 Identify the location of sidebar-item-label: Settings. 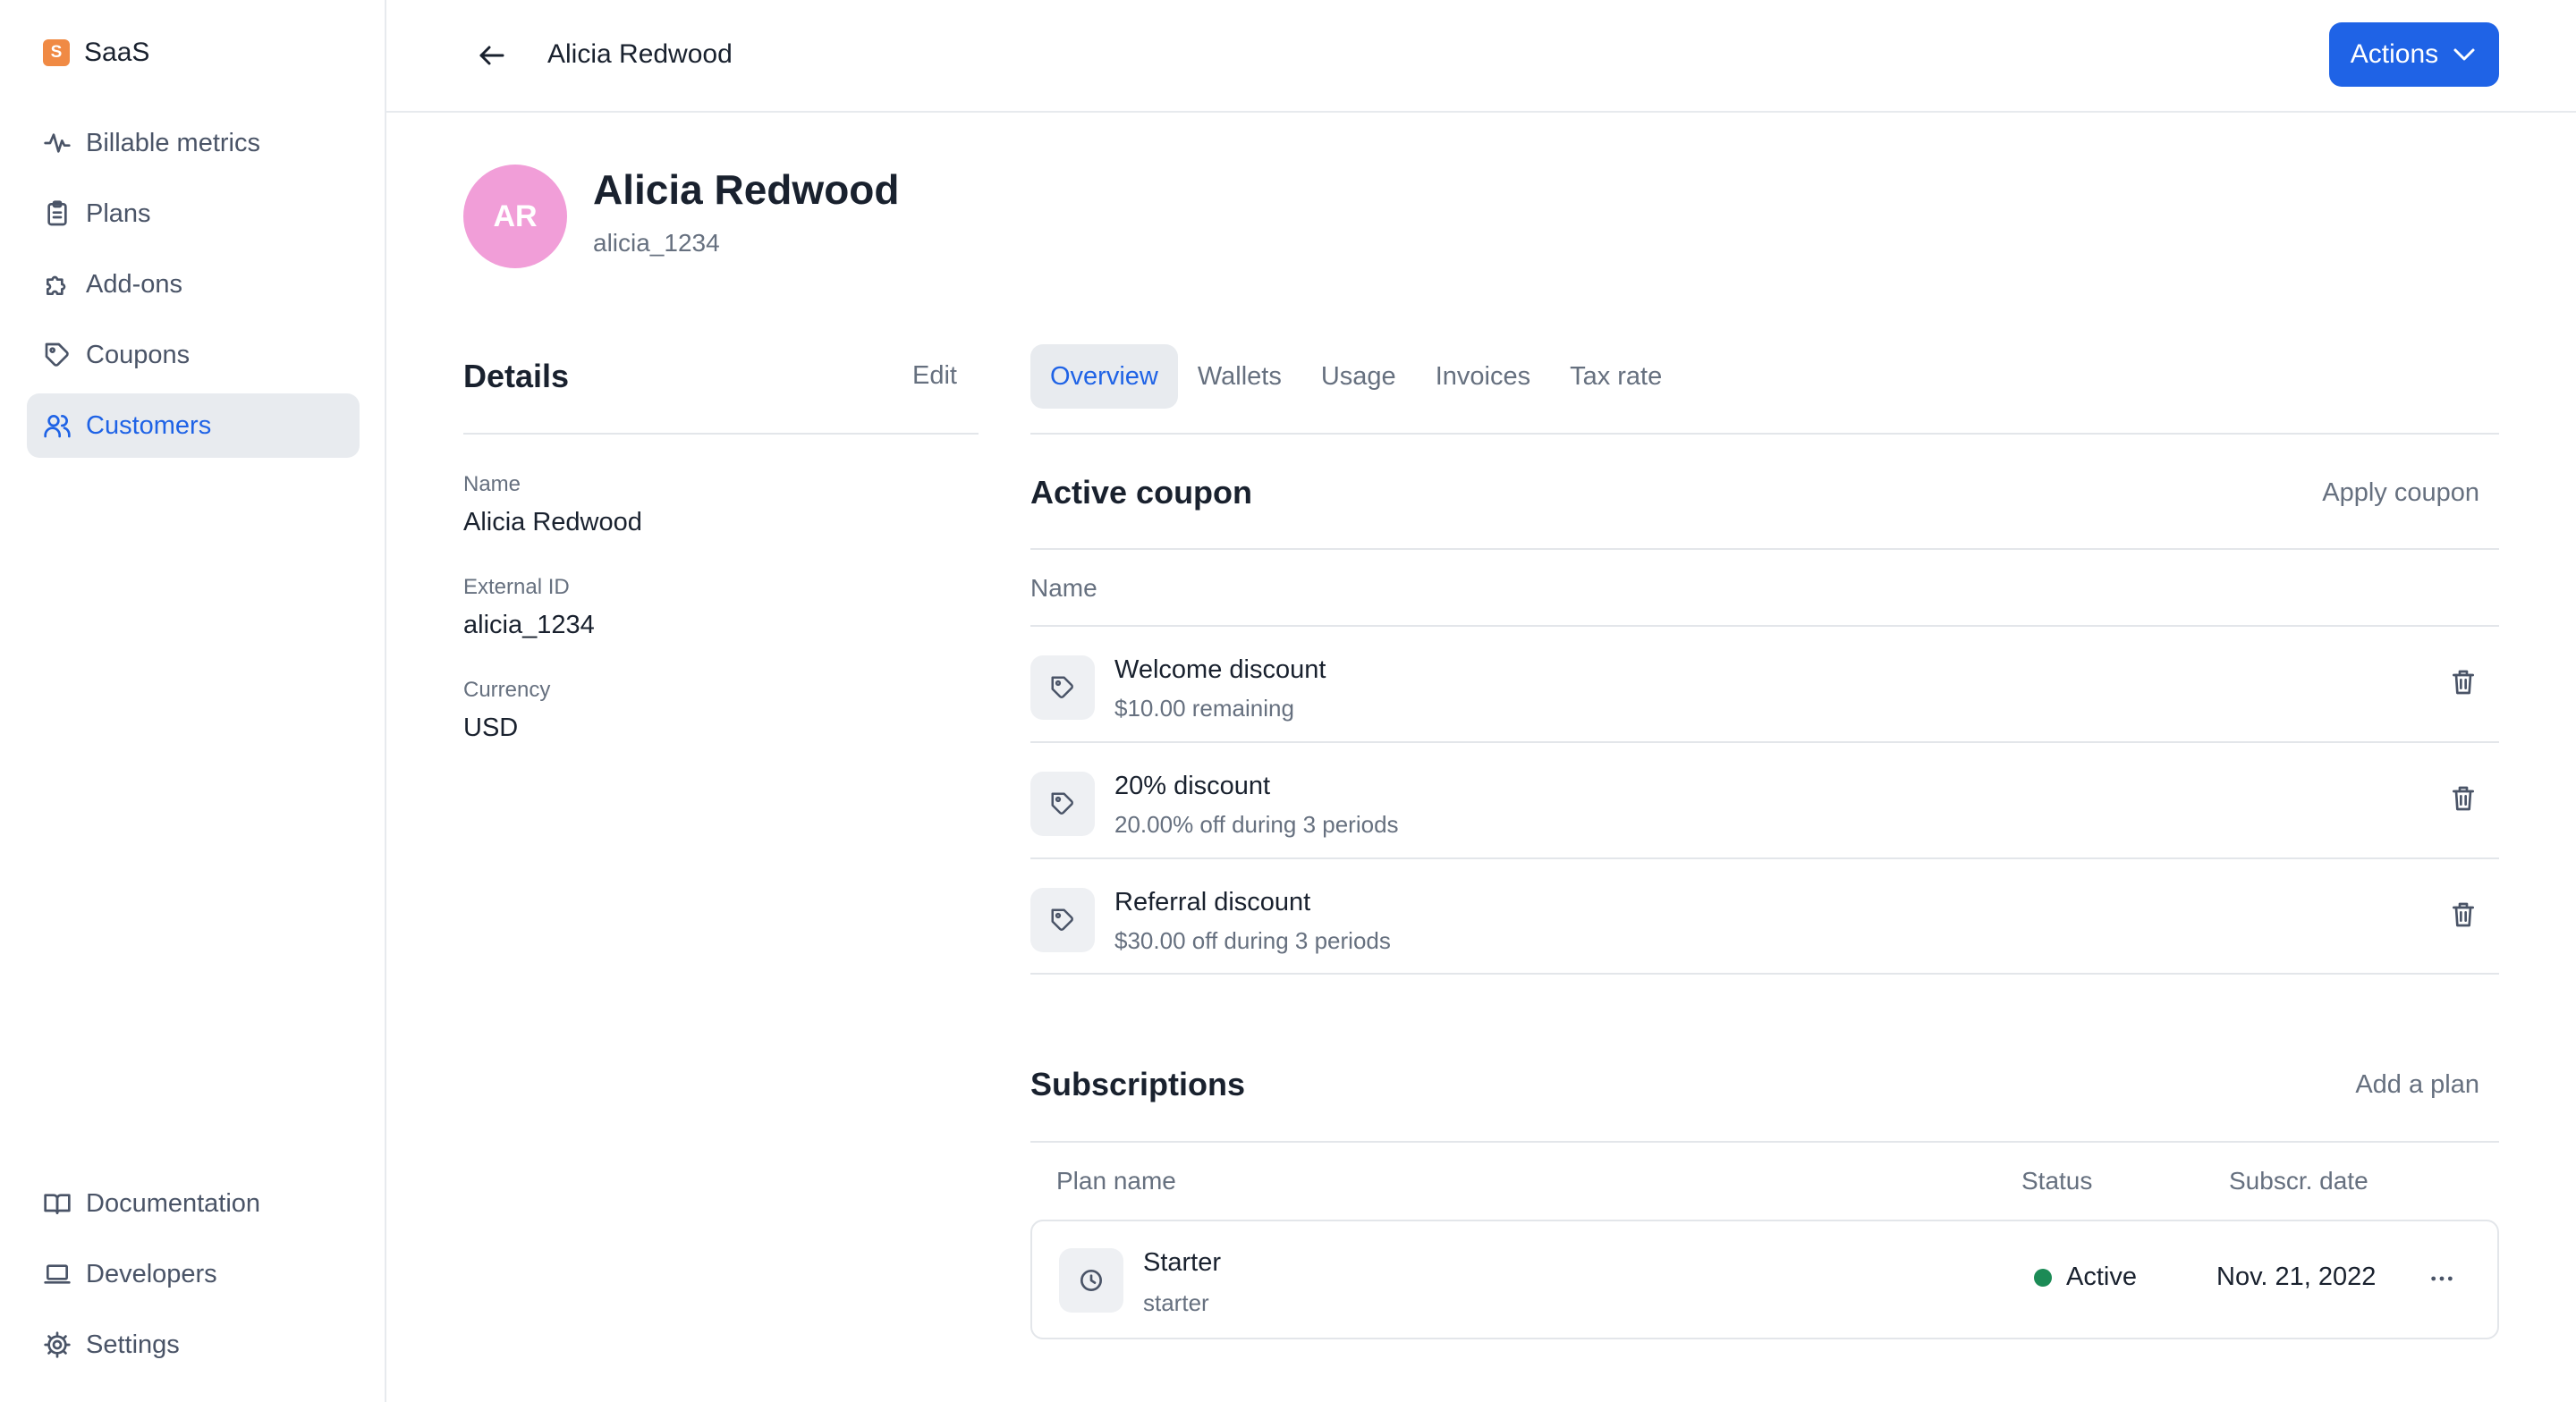
(133, 1344).